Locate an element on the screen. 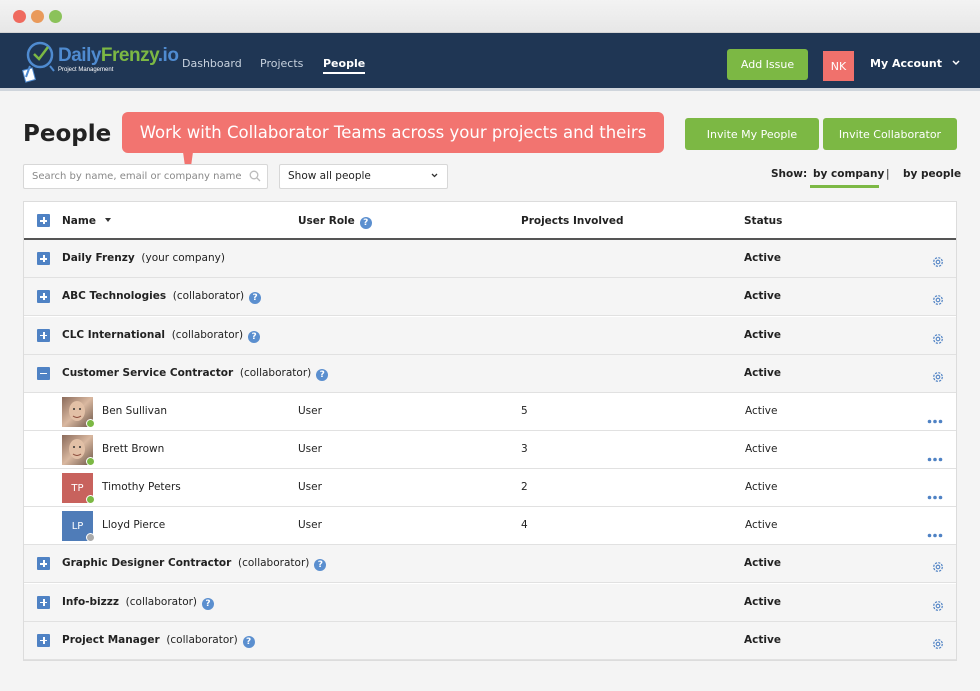 This screenshot has width=980, height=691. logo-part-io: .io is located at coordinates (168, 55).